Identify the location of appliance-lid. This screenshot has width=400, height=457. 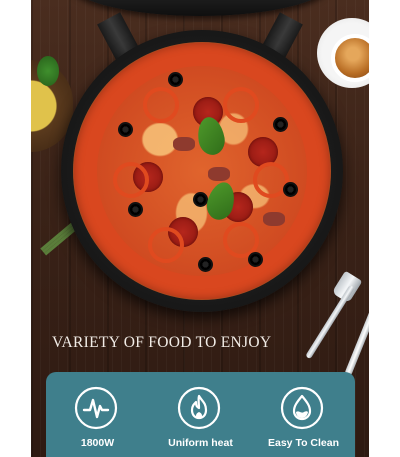
(200, 8).